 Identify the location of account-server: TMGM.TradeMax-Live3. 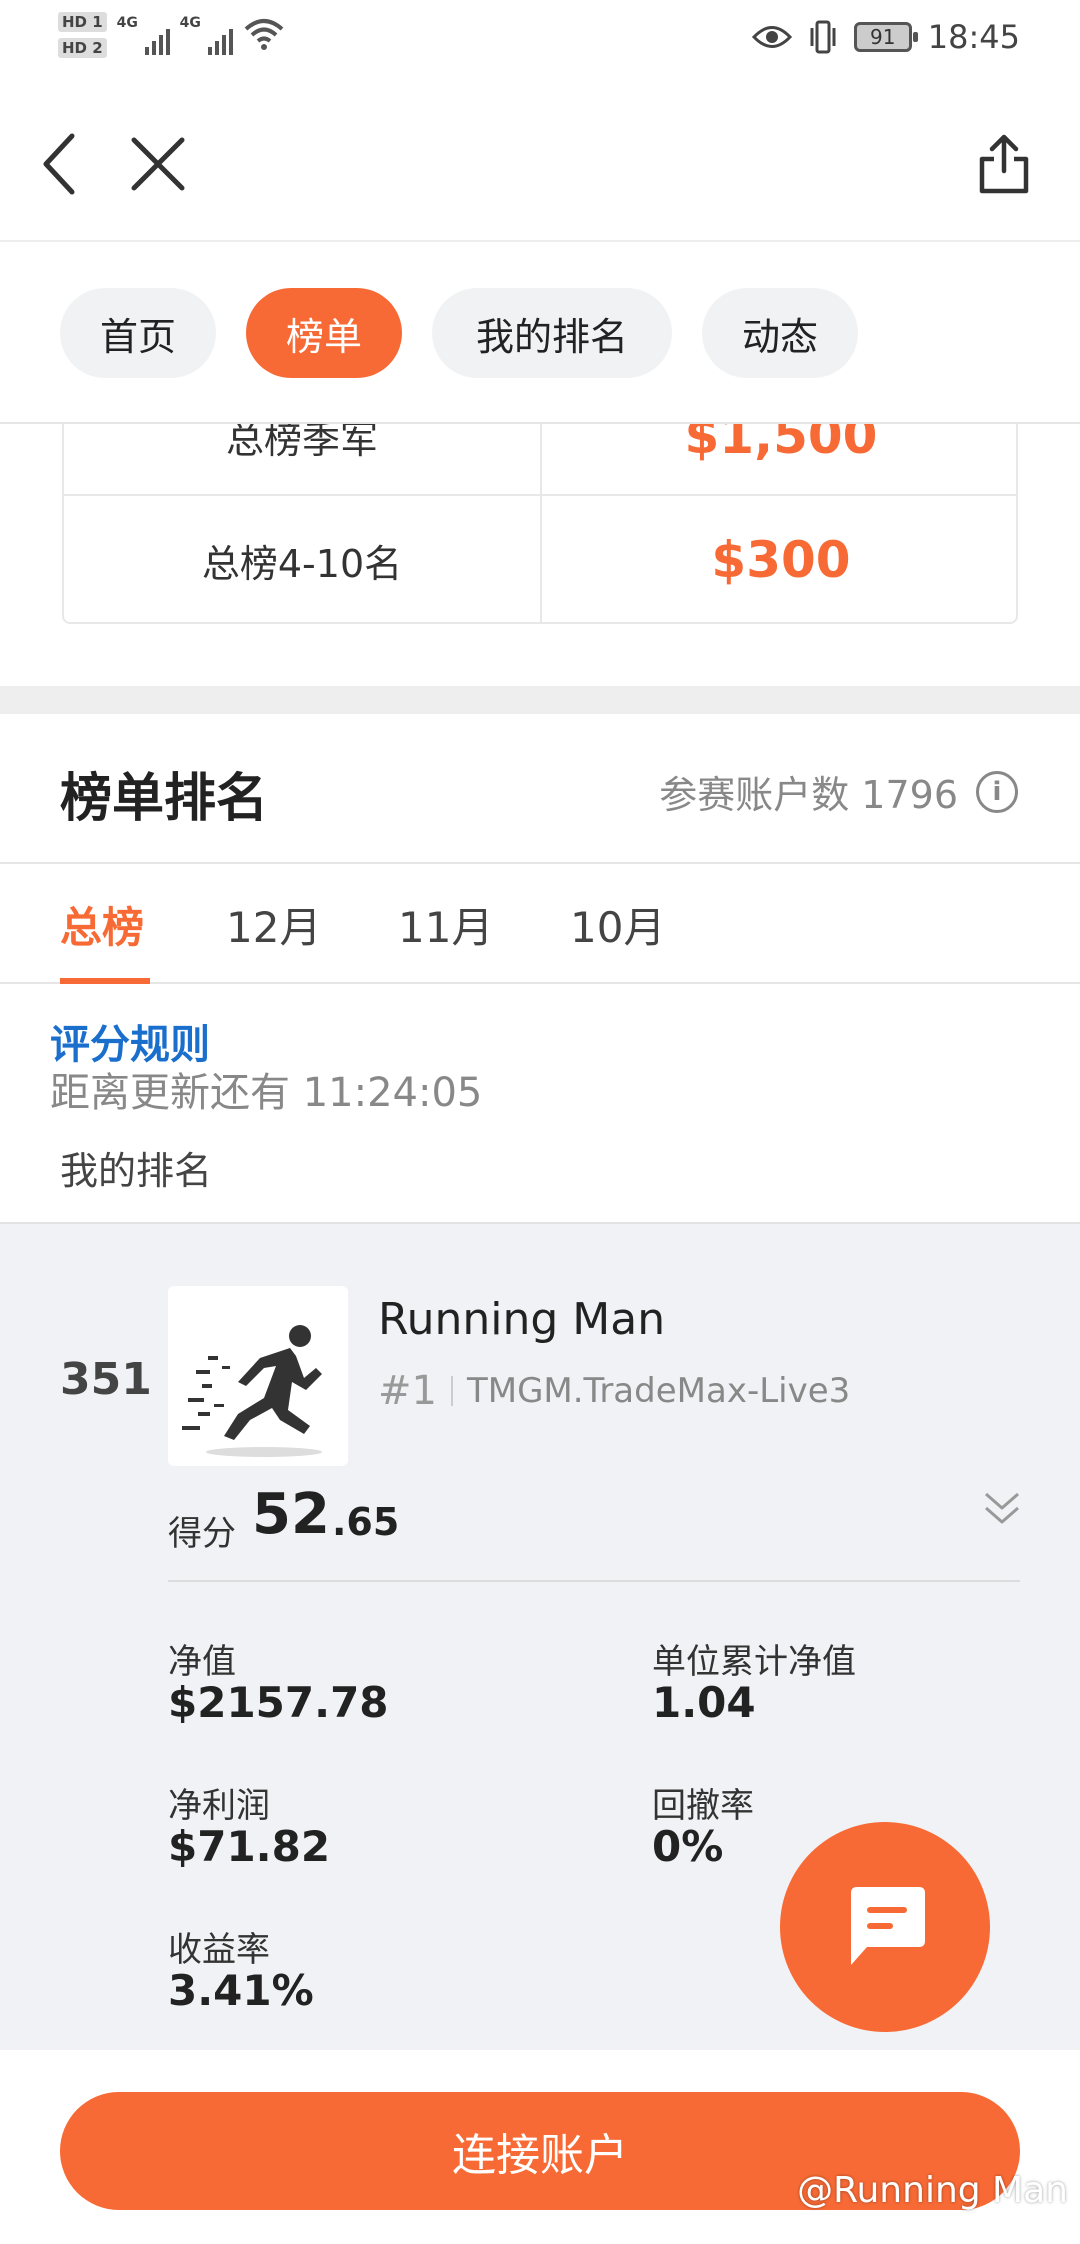
(658, 1391).